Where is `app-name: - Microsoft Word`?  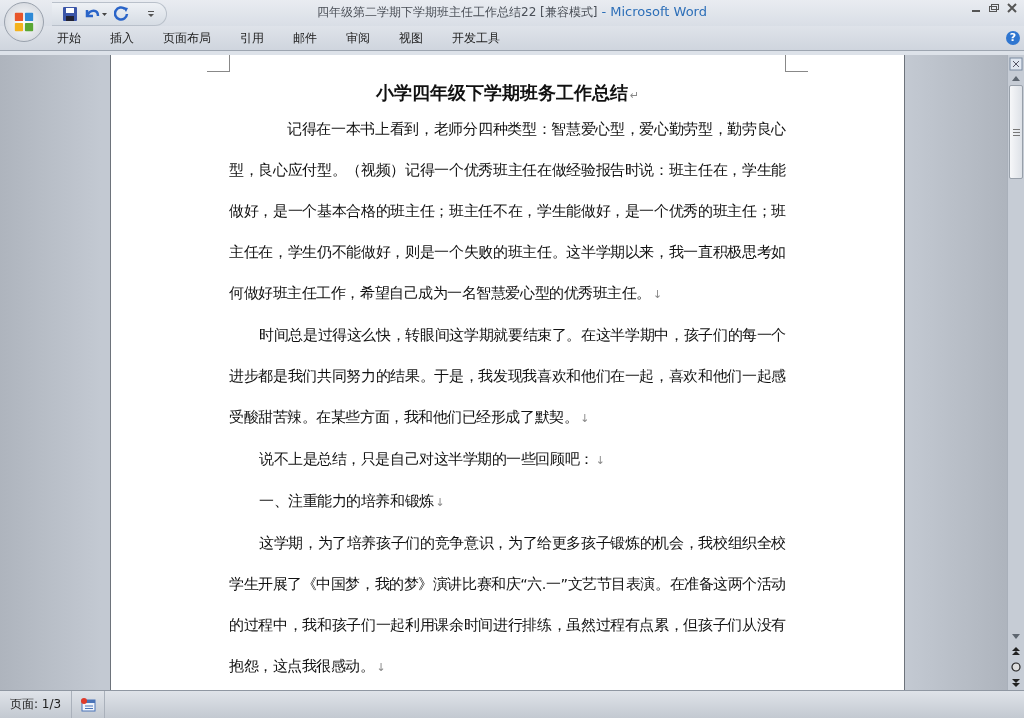 app-name: - Microsoft Word is located at coordinates (654, 11).